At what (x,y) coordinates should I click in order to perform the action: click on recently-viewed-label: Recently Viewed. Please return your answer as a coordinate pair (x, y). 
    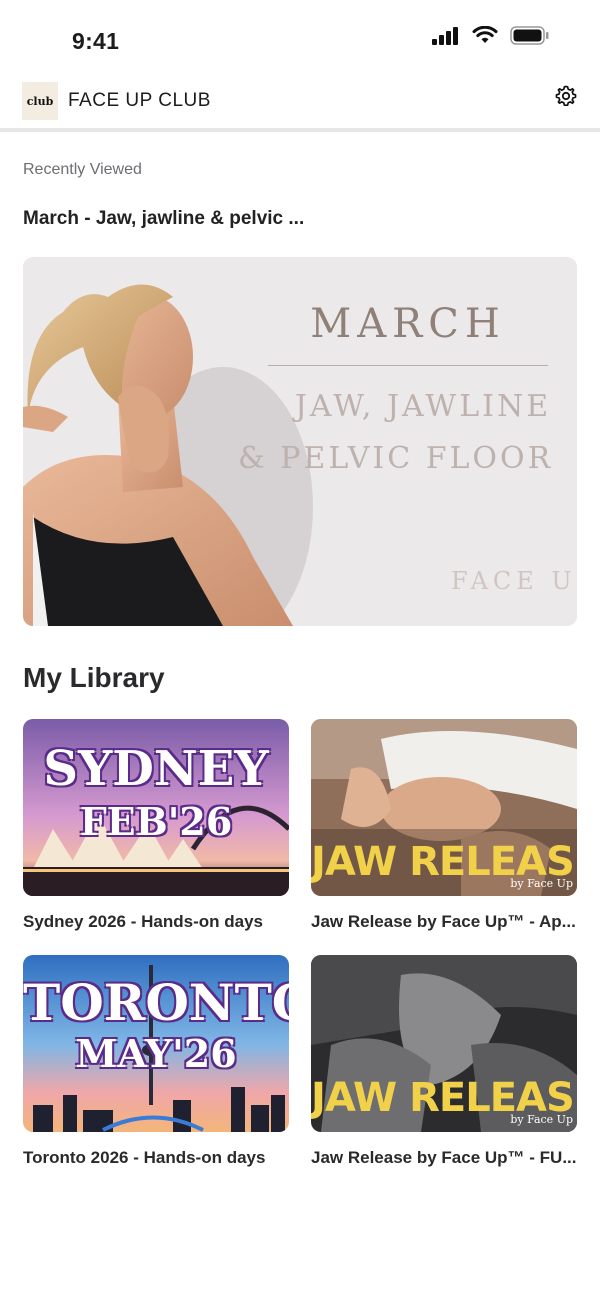
    Looking at the image, I should click on (82, 169).